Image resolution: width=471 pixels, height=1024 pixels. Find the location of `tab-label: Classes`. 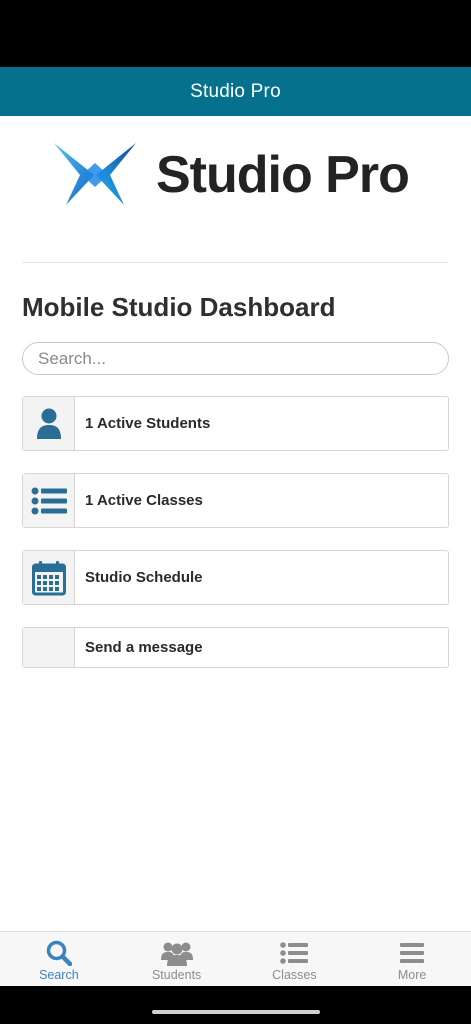

tab-label: Classes is located at coordinates (294, 975).